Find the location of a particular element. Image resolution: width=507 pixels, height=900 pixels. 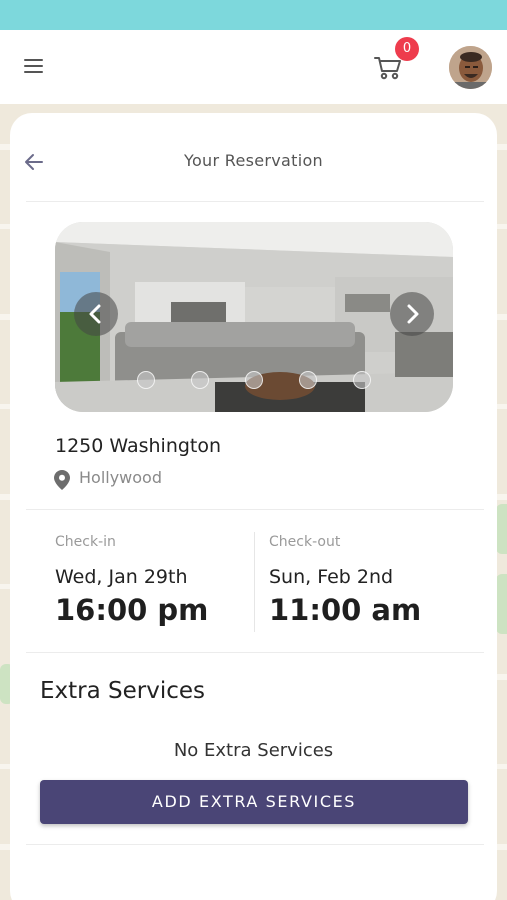

property-name: 1250 Washington is located at coordinates (138, 446).